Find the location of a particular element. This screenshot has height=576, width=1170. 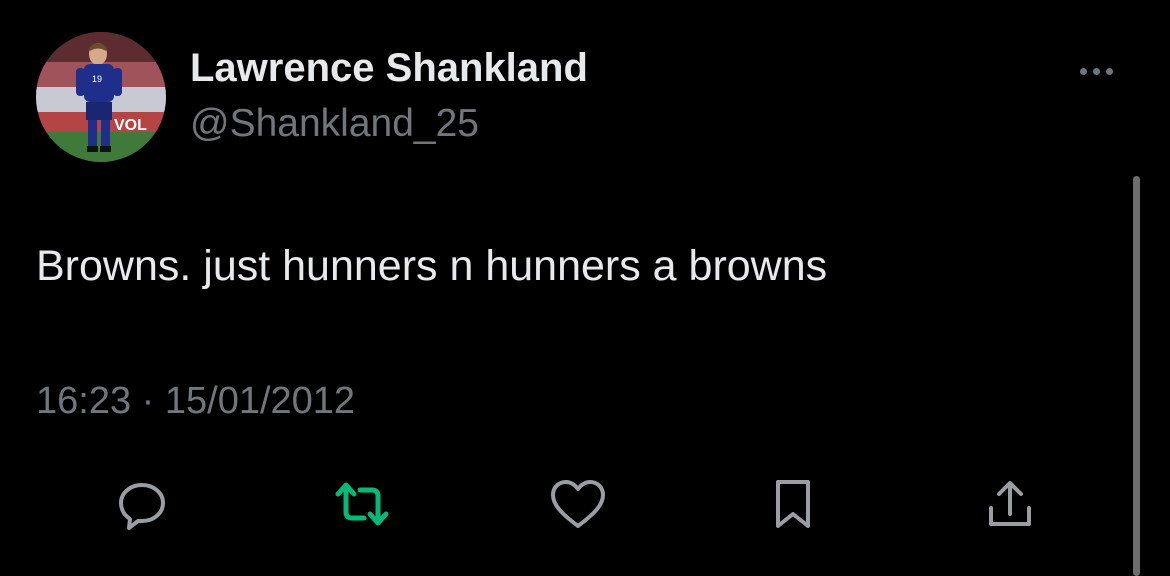

bookmark-button is located at coordinates (793, 504).